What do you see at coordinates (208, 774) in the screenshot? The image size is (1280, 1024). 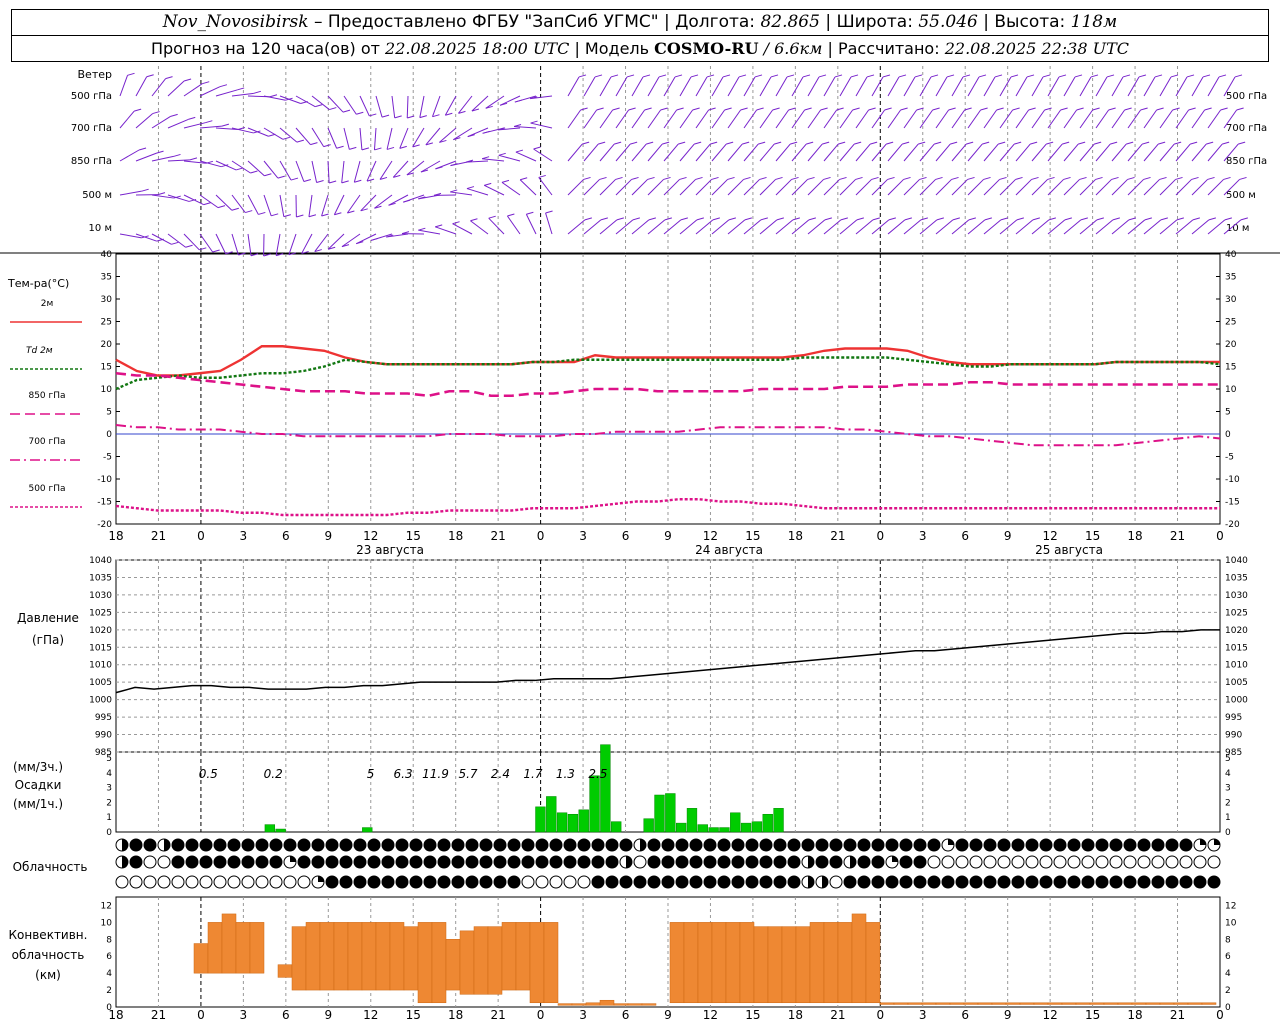 I see `precip-total: 0.5` at bounding box center [208, 774].